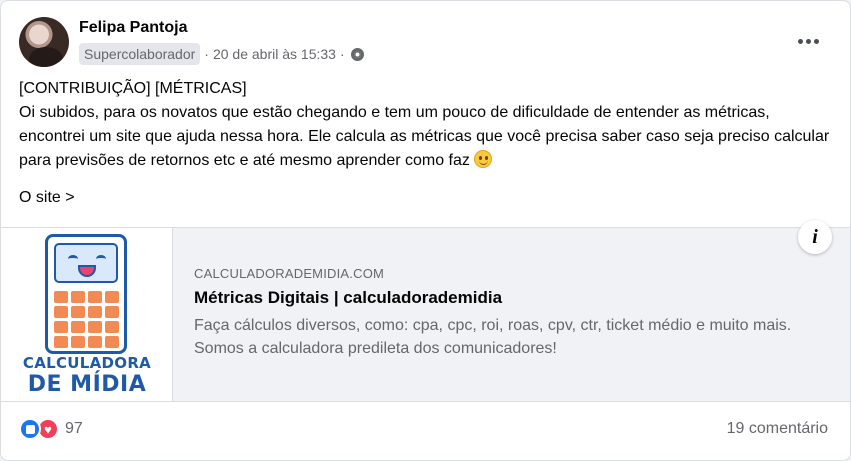 The width and height of the screenshot is (851, 461). What do you see at coordinates (87, 363) in the screenshot?
I see `logo-text-line1: CALCULADORA` at bounding box center [87, 363].